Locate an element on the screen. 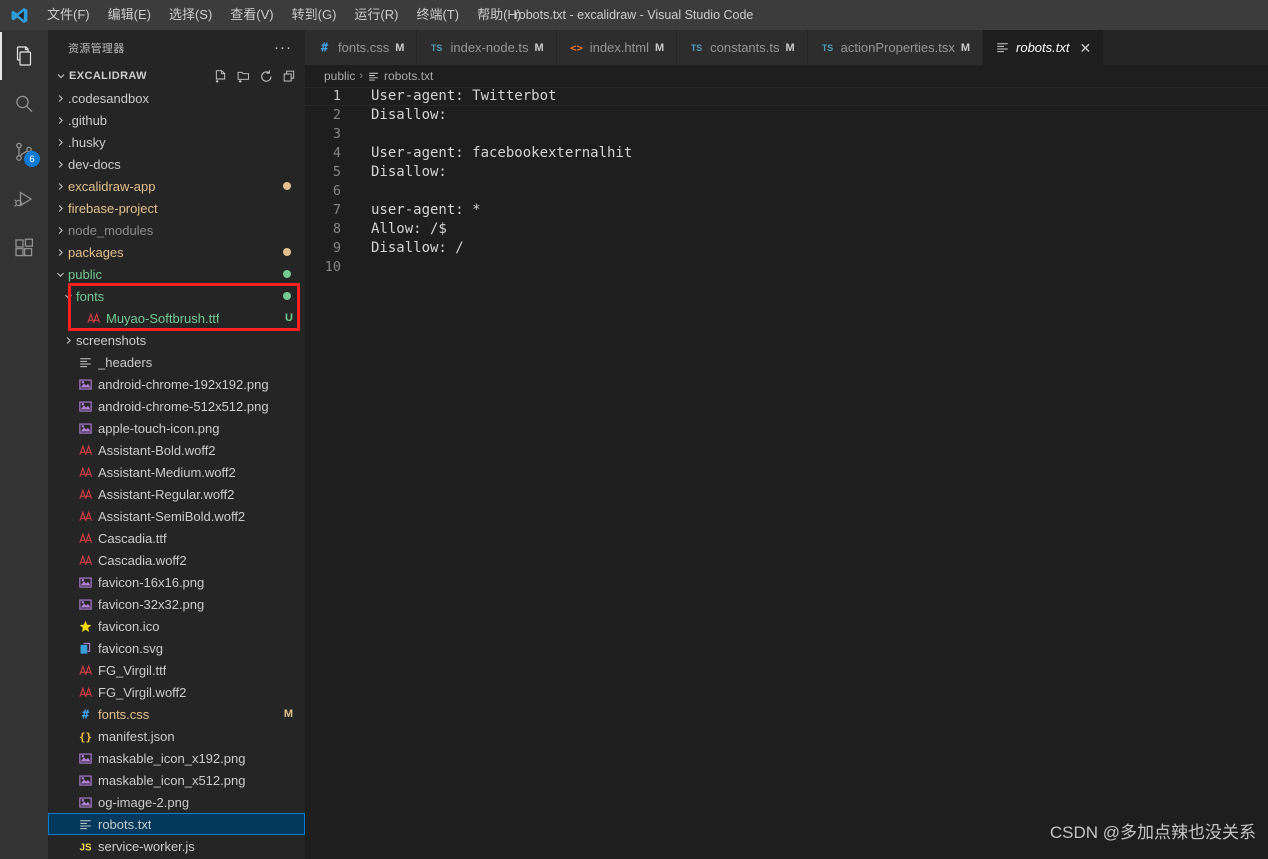 The width and height of the screenshot is (1268, 859). tree-file-row: android-chrome-512x512.png is located at coordinates (176, 406).